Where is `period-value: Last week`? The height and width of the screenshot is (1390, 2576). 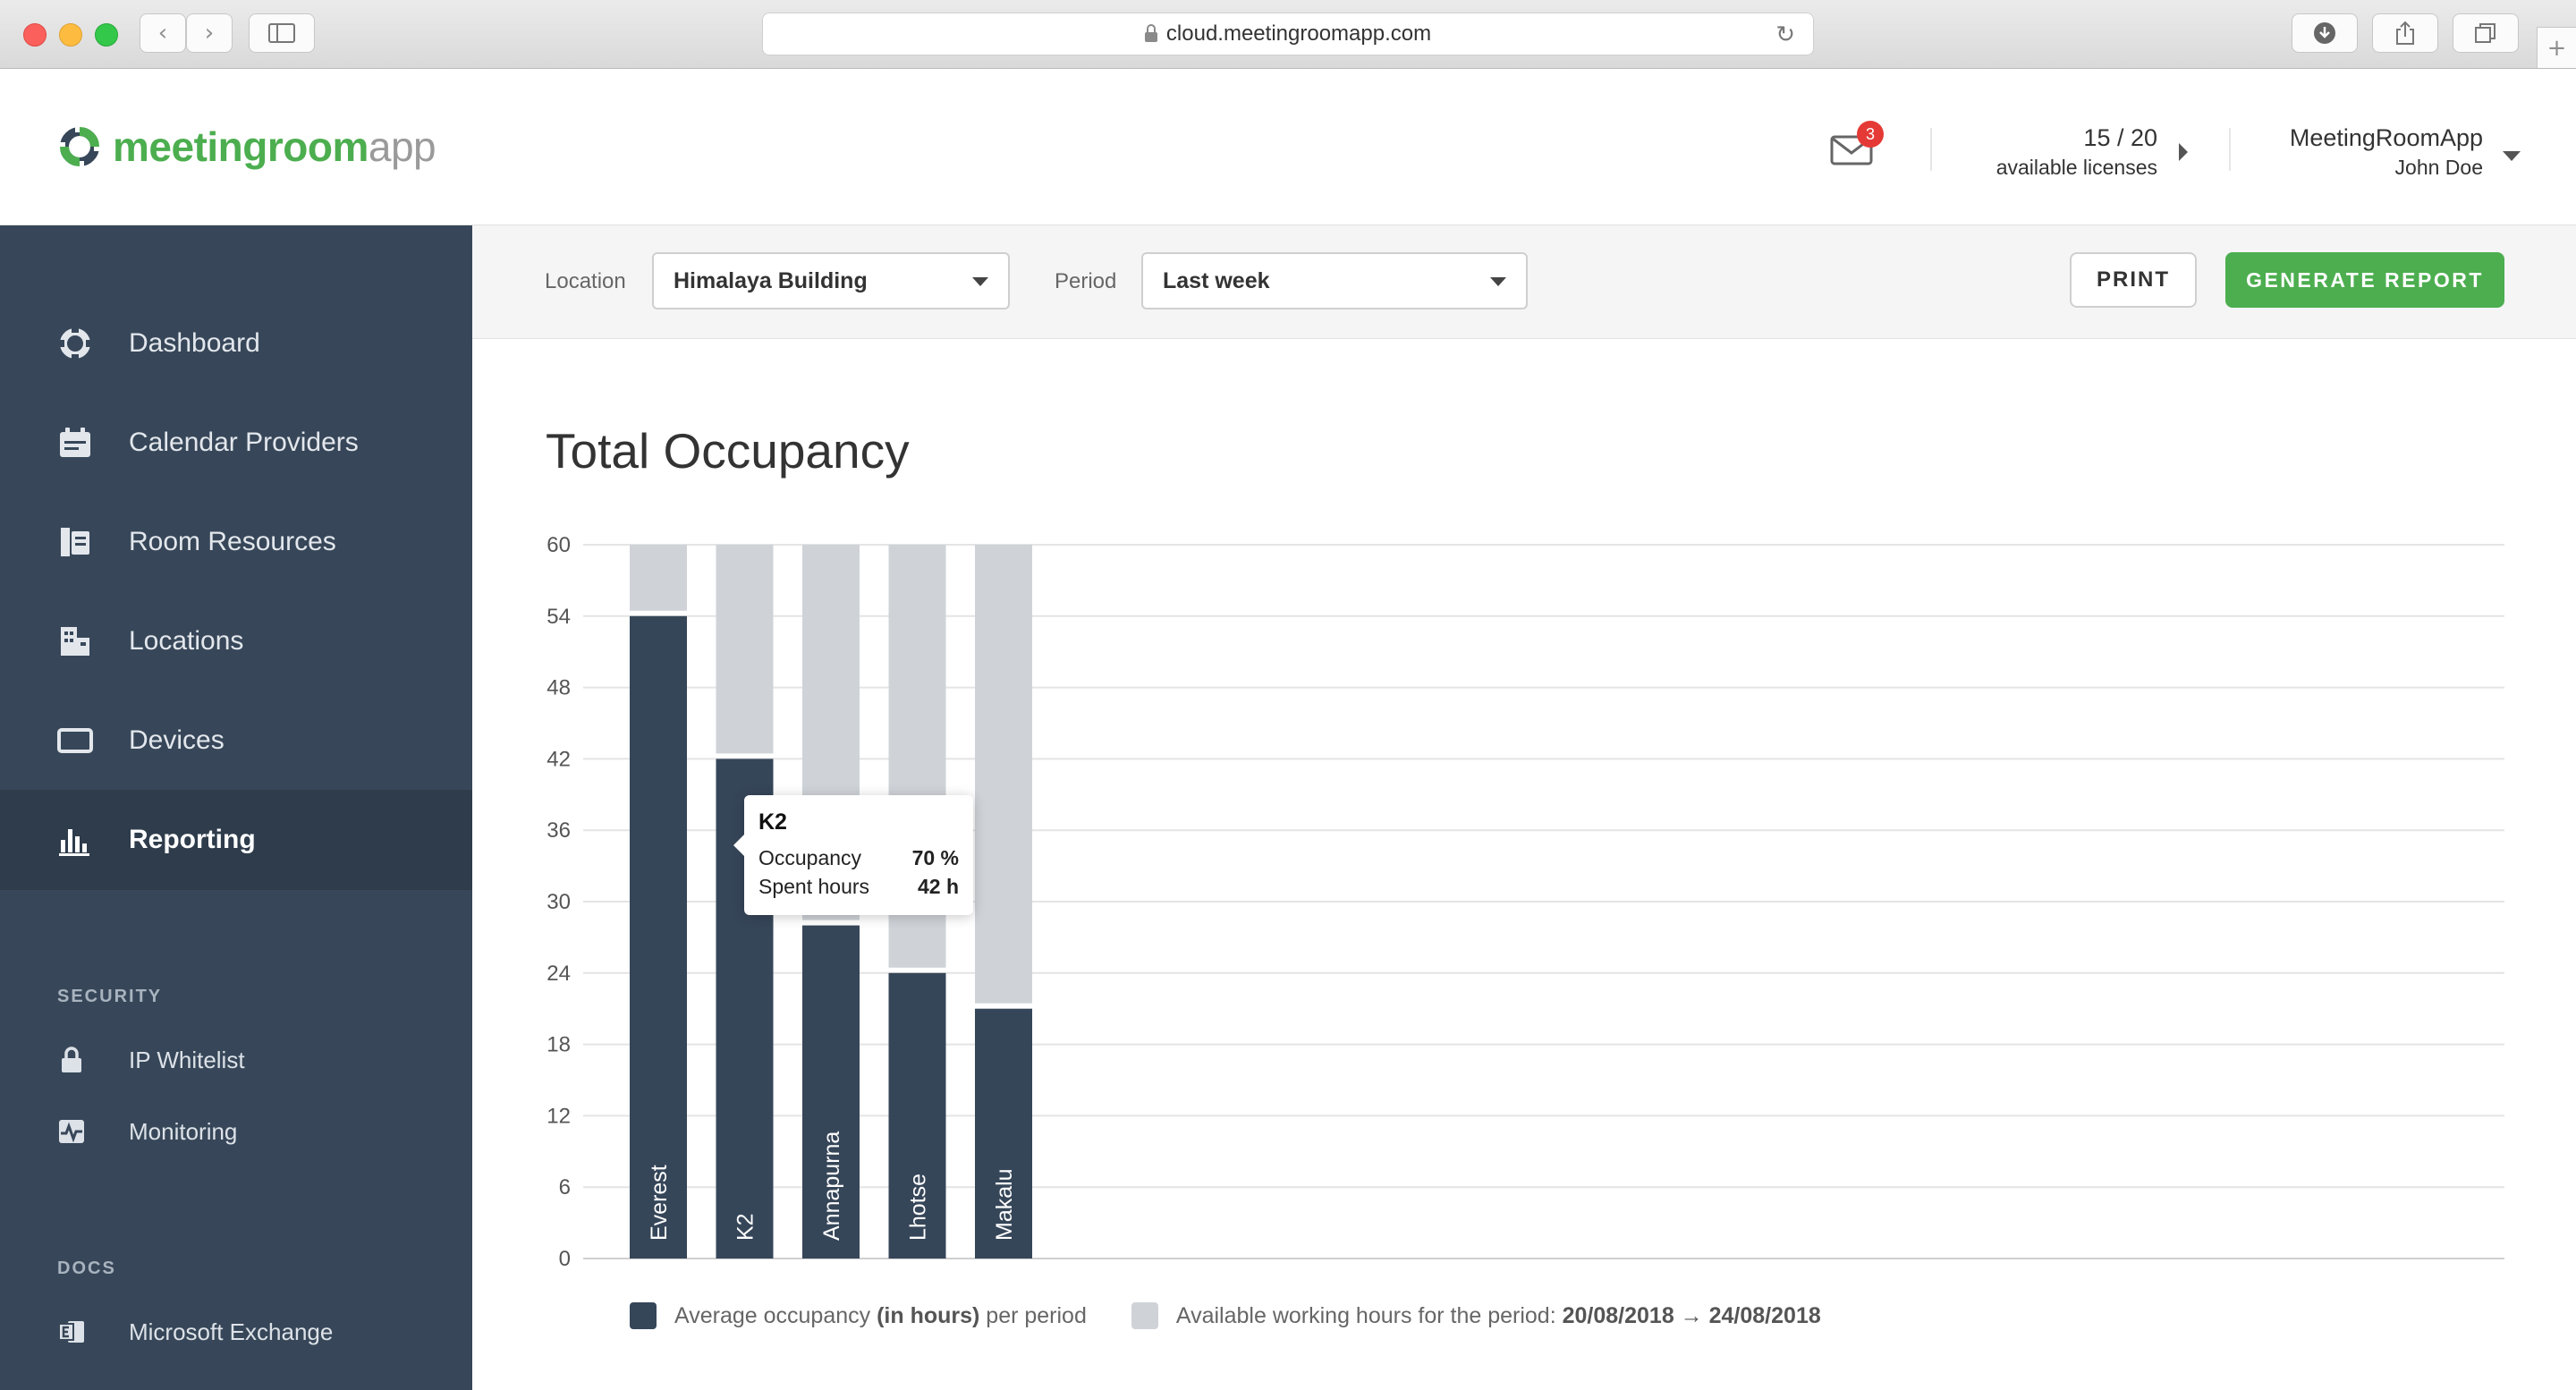
period-value: Last week is located at coordinates (1216, 280).